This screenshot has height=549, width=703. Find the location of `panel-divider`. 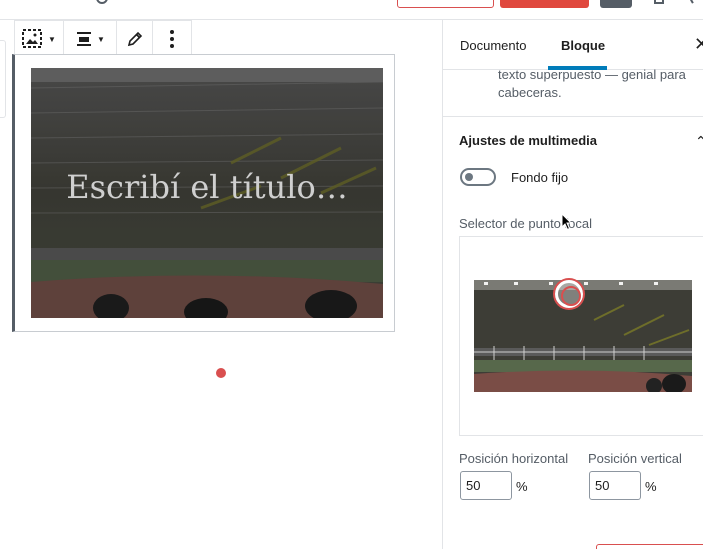

panel-divider is located at coordinates (573, 116).